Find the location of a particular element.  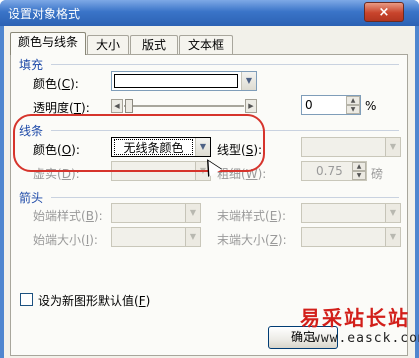

weight-spinner: 0.75 ▲ ▼ is located at coordinates (334, 171).